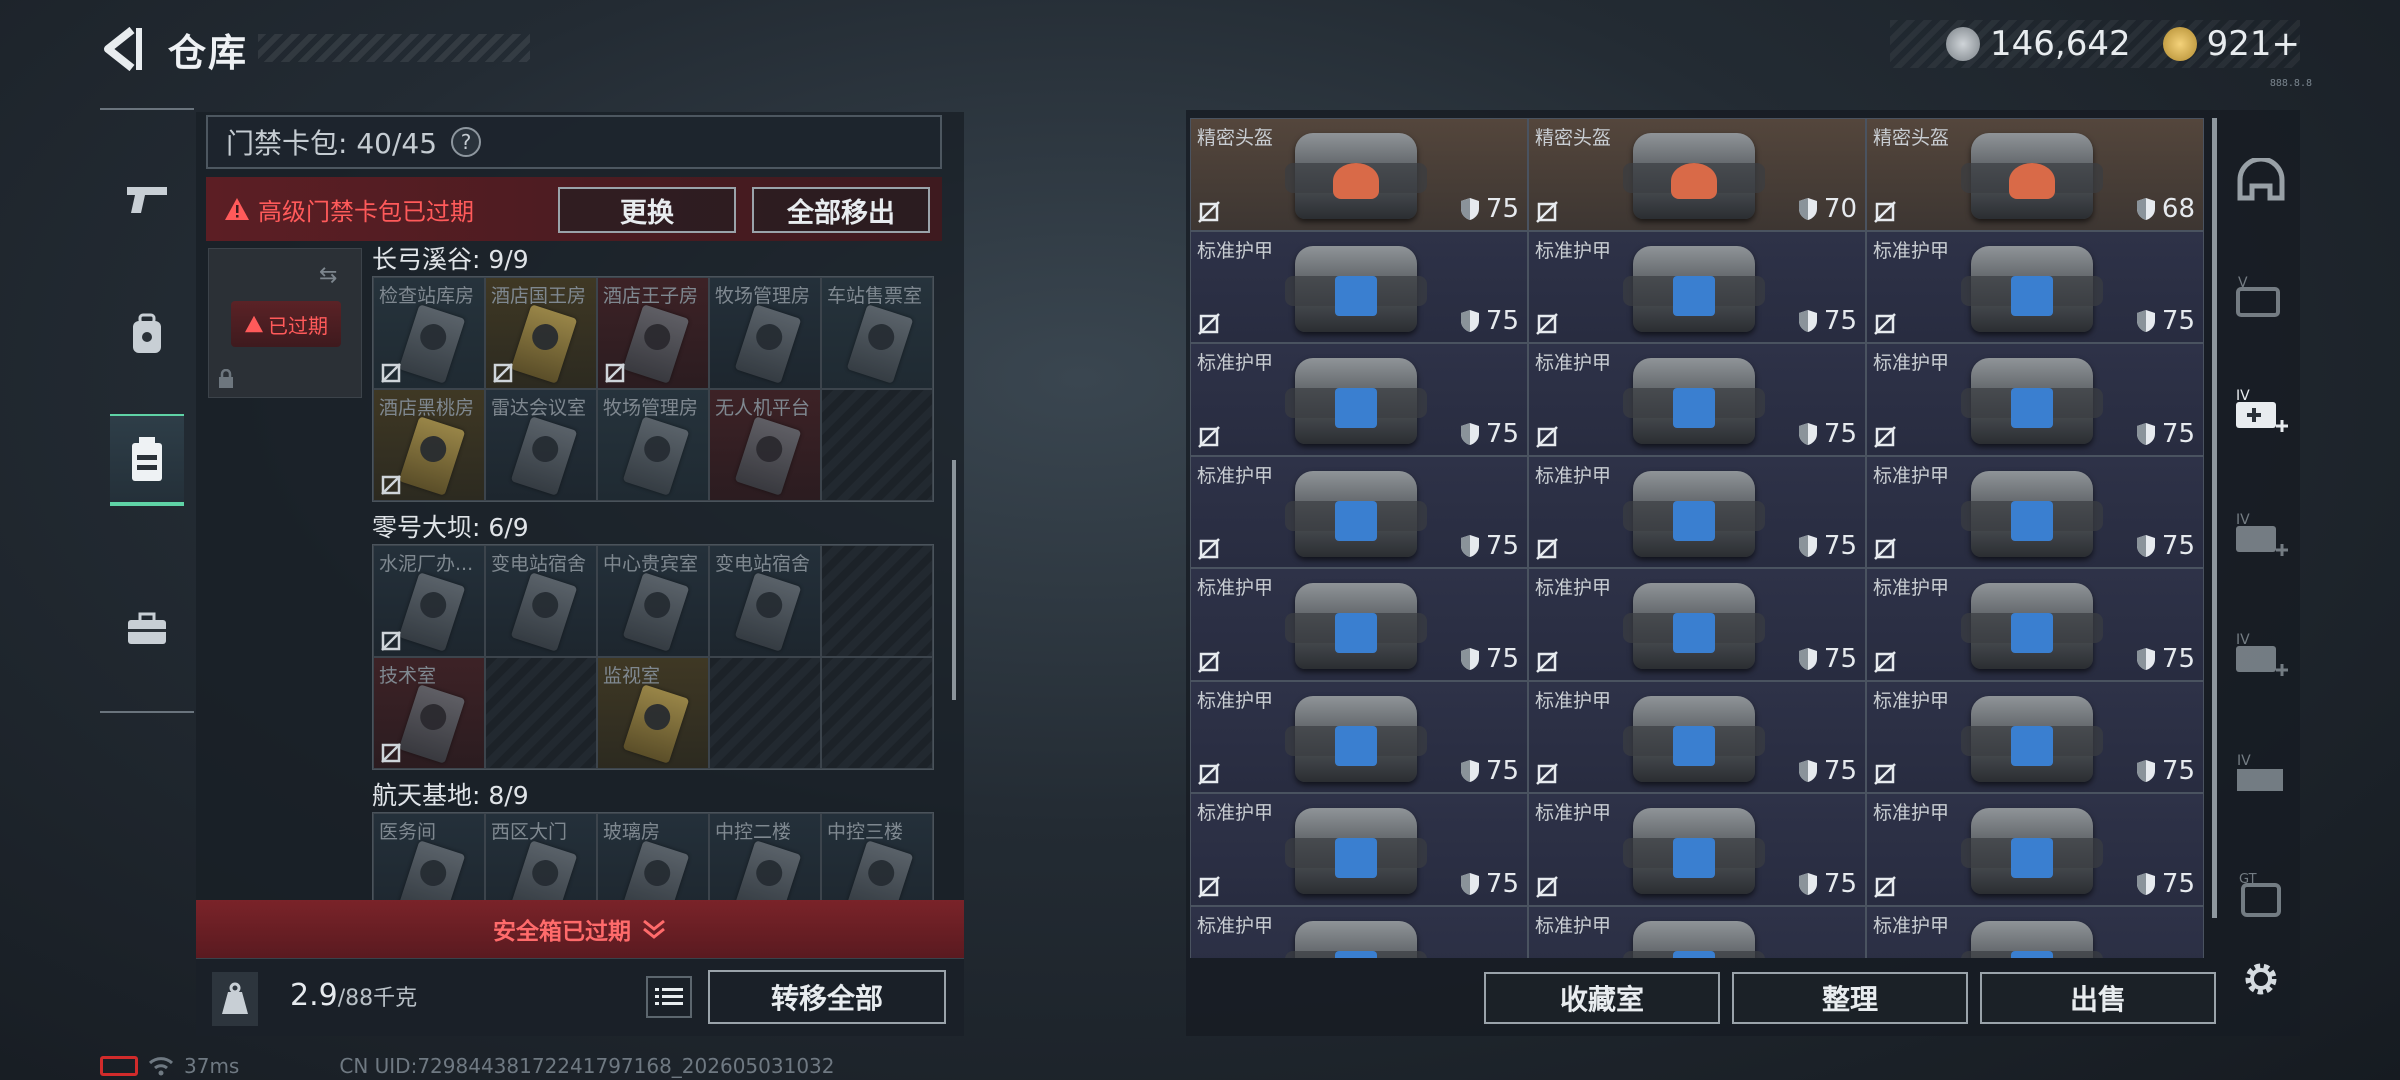 The image size is (2400, 1080). What do you see at coordinates (2261, 775) in the screenshot?
I see `filter-rig: IV` at bounding box center [2261, 775].